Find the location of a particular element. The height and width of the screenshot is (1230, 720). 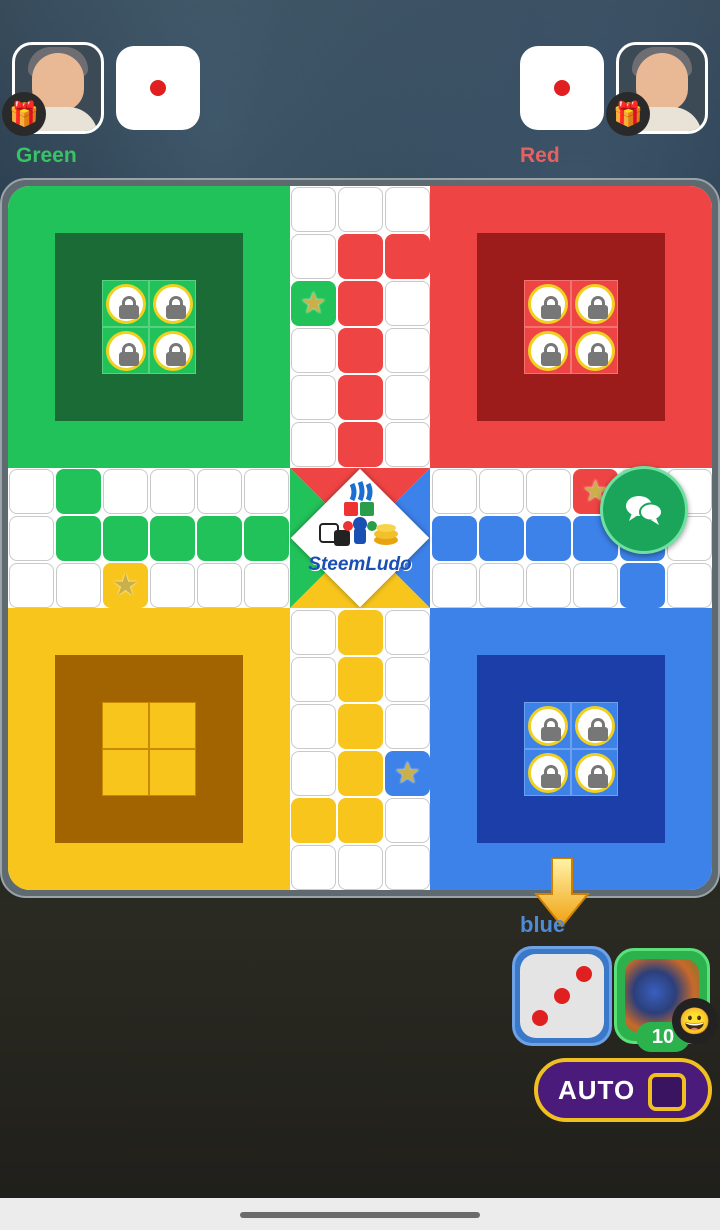

red-home-inner is located at coordinates (571, 327).